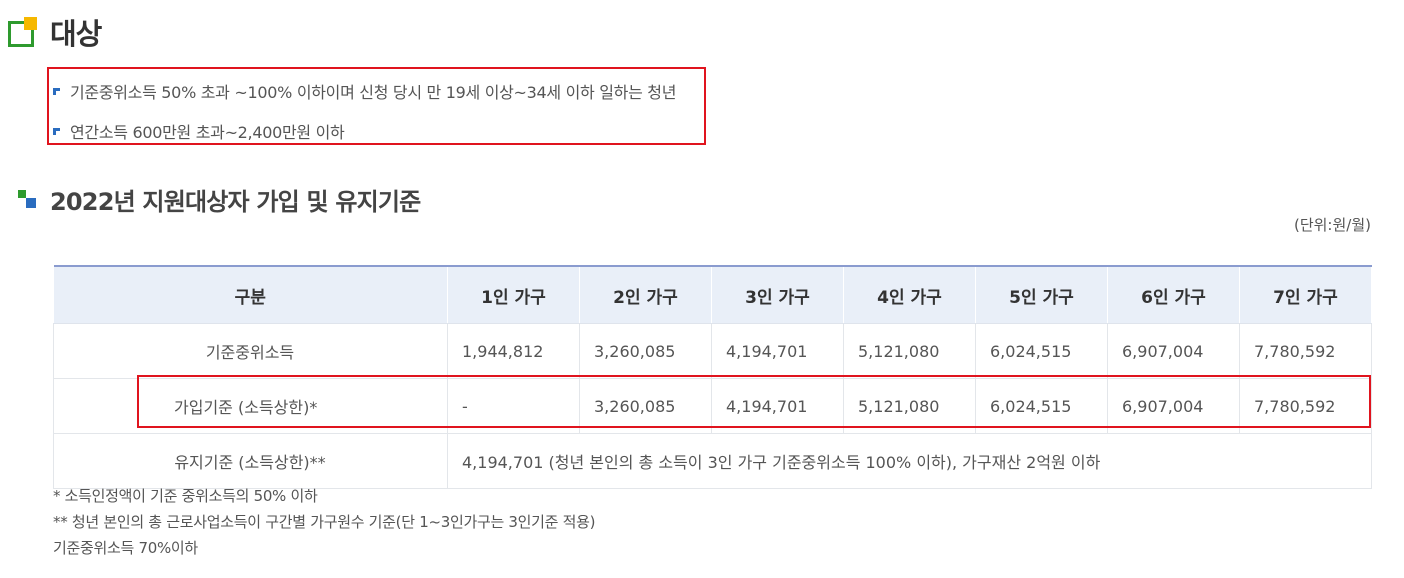  I want to click on section-title: 대상, so click(76, 34).